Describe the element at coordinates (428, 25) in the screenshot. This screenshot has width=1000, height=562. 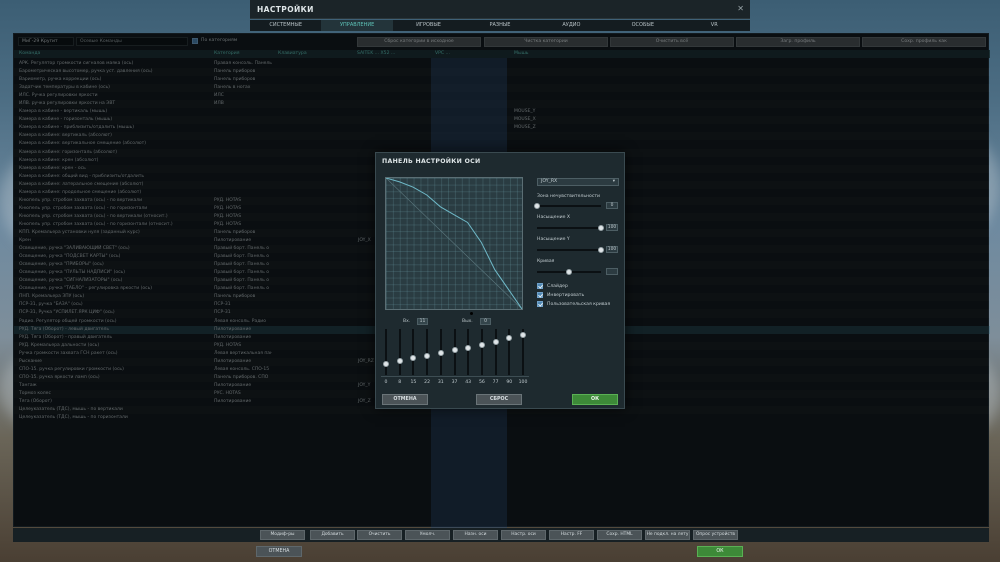
I see `tab-gameplay: ИГРОВЫЕ` at that location.